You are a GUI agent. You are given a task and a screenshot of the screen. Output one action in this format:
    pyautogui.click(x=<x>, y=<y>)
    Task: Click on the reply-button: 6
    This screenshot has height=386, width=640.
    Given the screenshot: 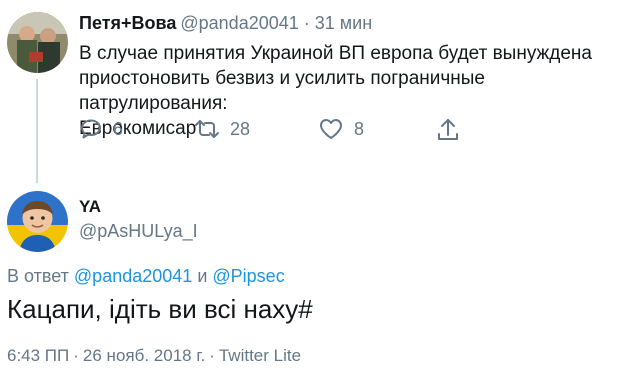 What is the action you would take?
    pyautogui.click(x=101, y=129)
    